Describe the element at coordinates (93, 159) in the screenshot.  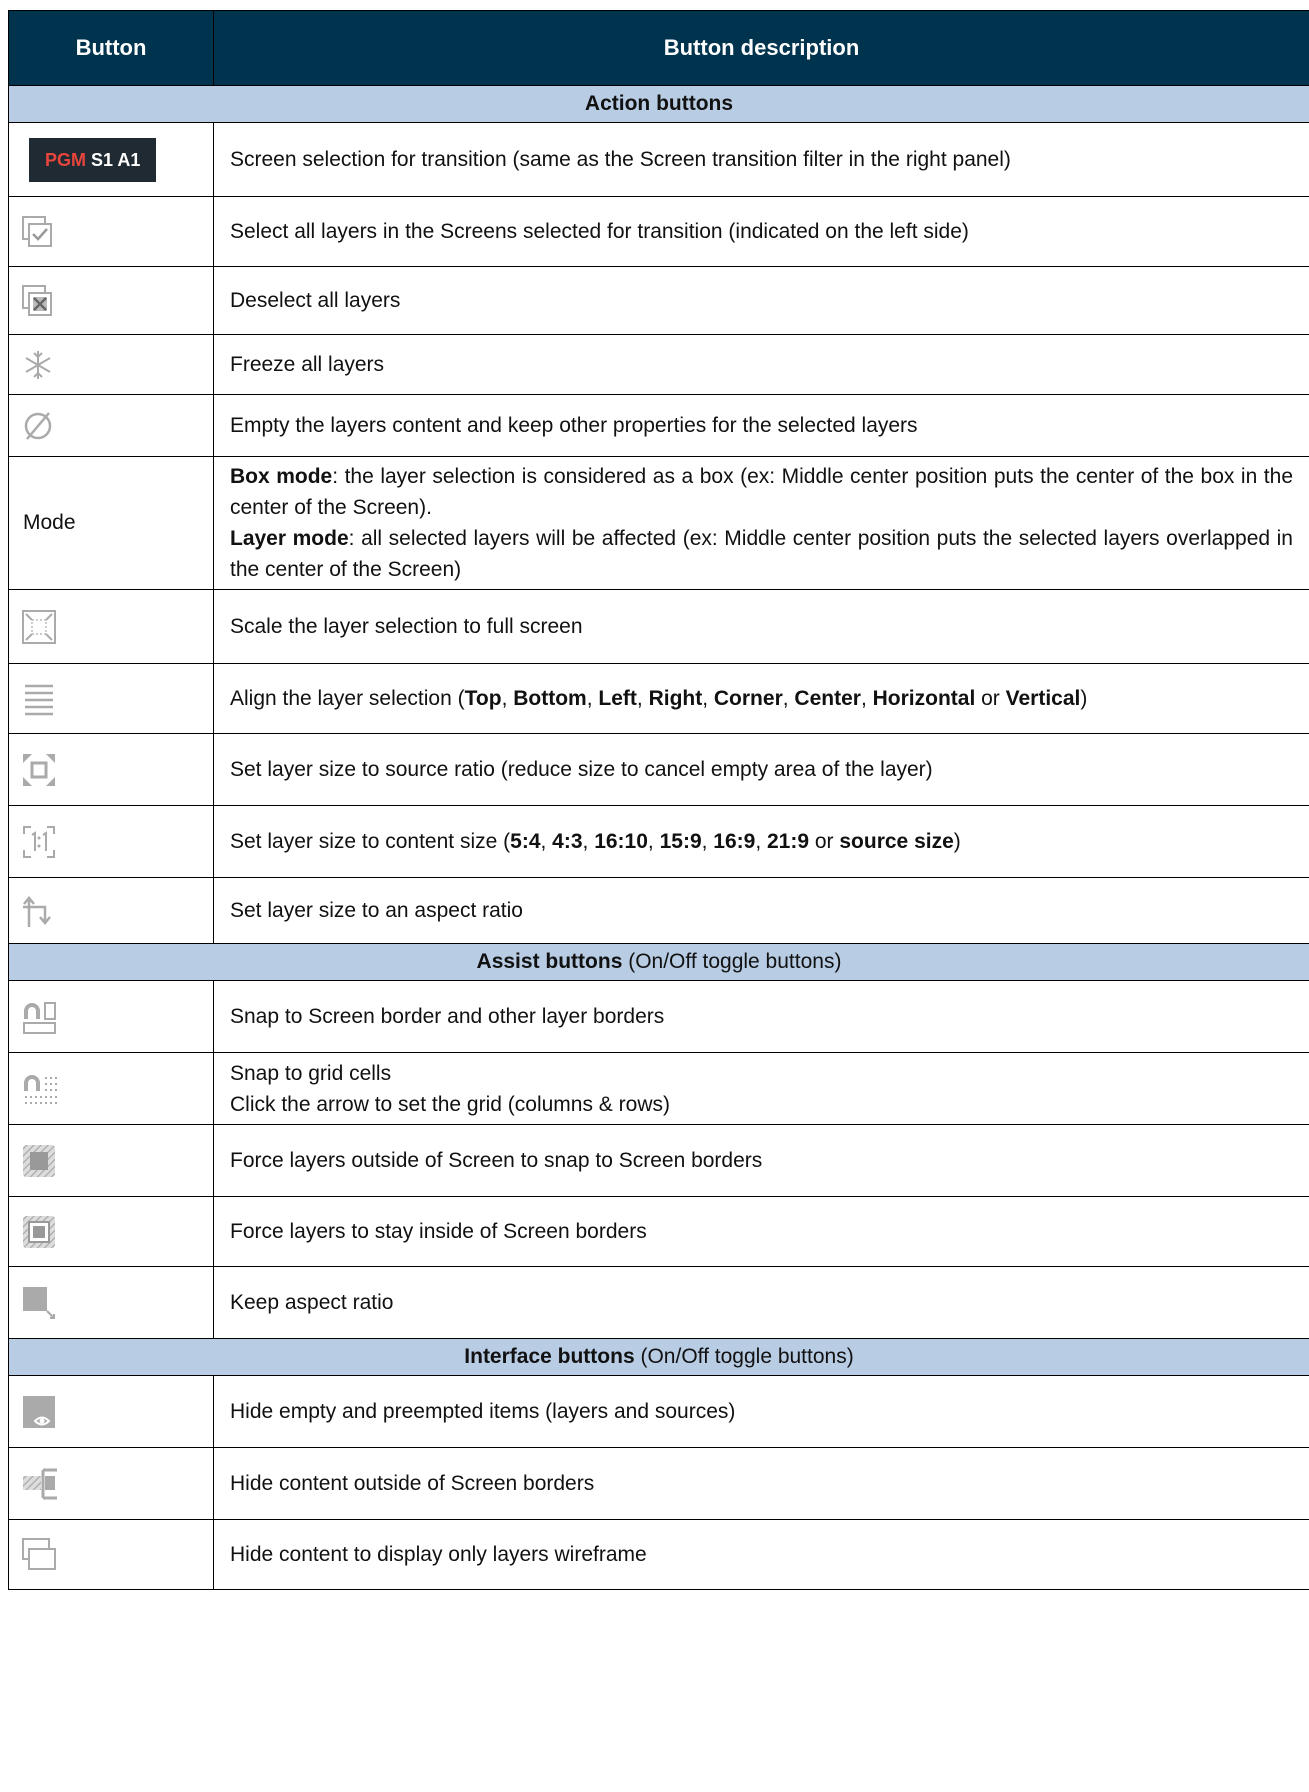
I see `pgm-s1-a1-icon: PGM S1 A1` at that location.